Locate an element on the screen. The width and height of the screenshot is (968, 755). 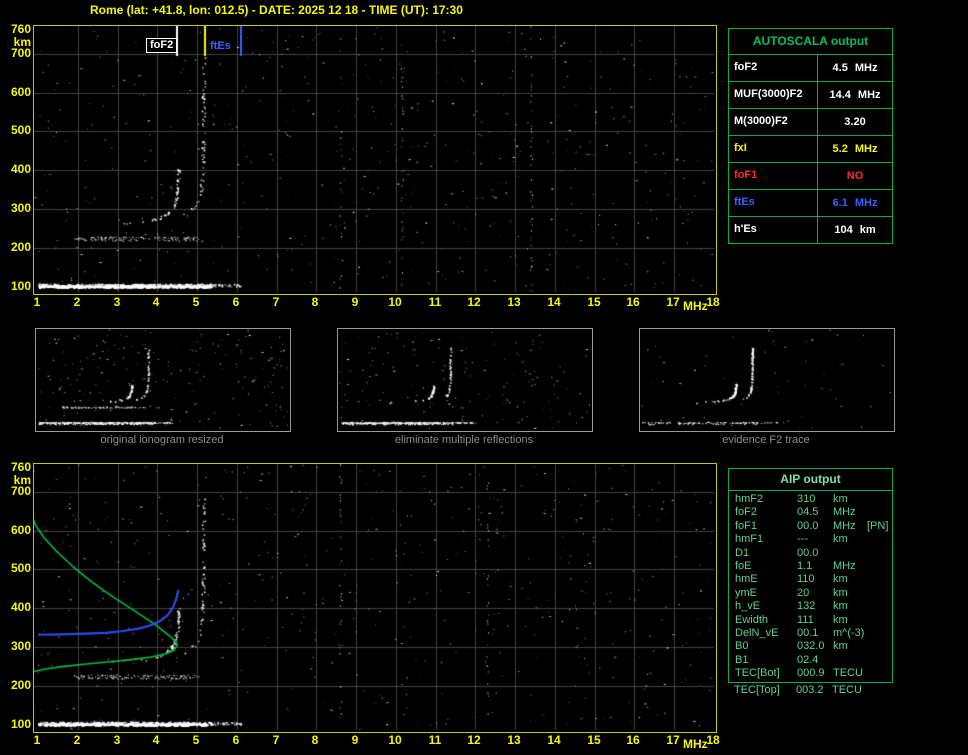
main-x-axis-unit: MHz is located at coordinates (695, 306).